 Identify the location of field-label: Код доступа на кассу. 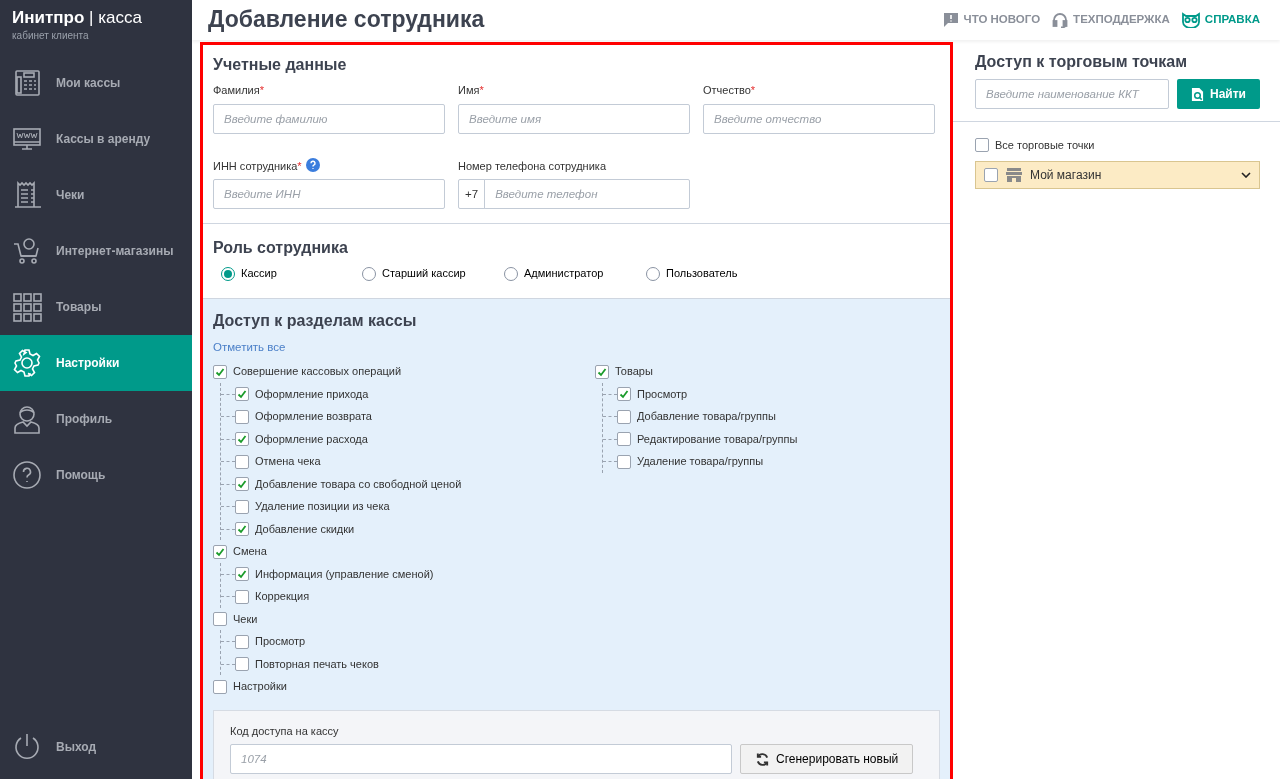
(285, 731).